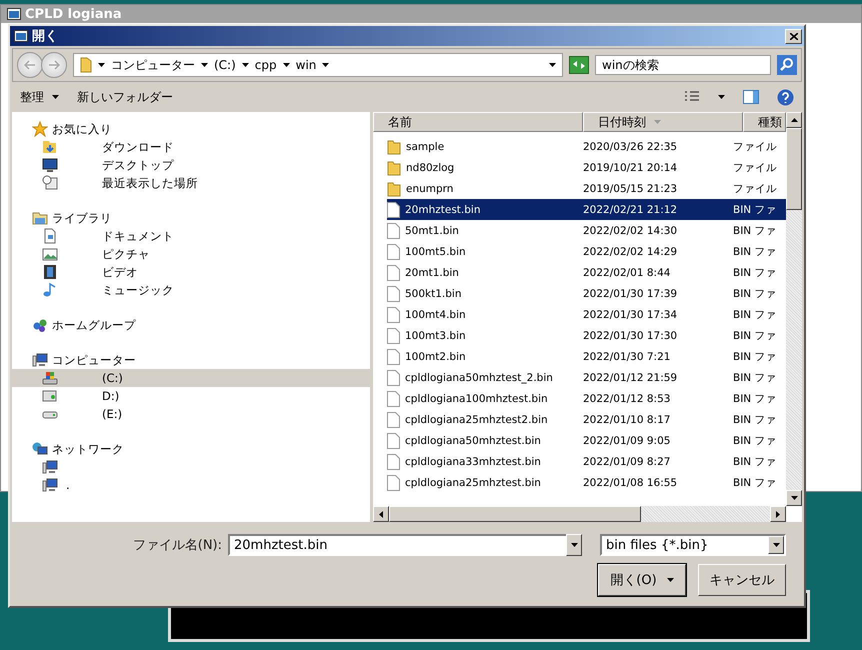  Describe the element at coordinates (50, 378) in the screenshot. I see `system-drive-icon` at that location.